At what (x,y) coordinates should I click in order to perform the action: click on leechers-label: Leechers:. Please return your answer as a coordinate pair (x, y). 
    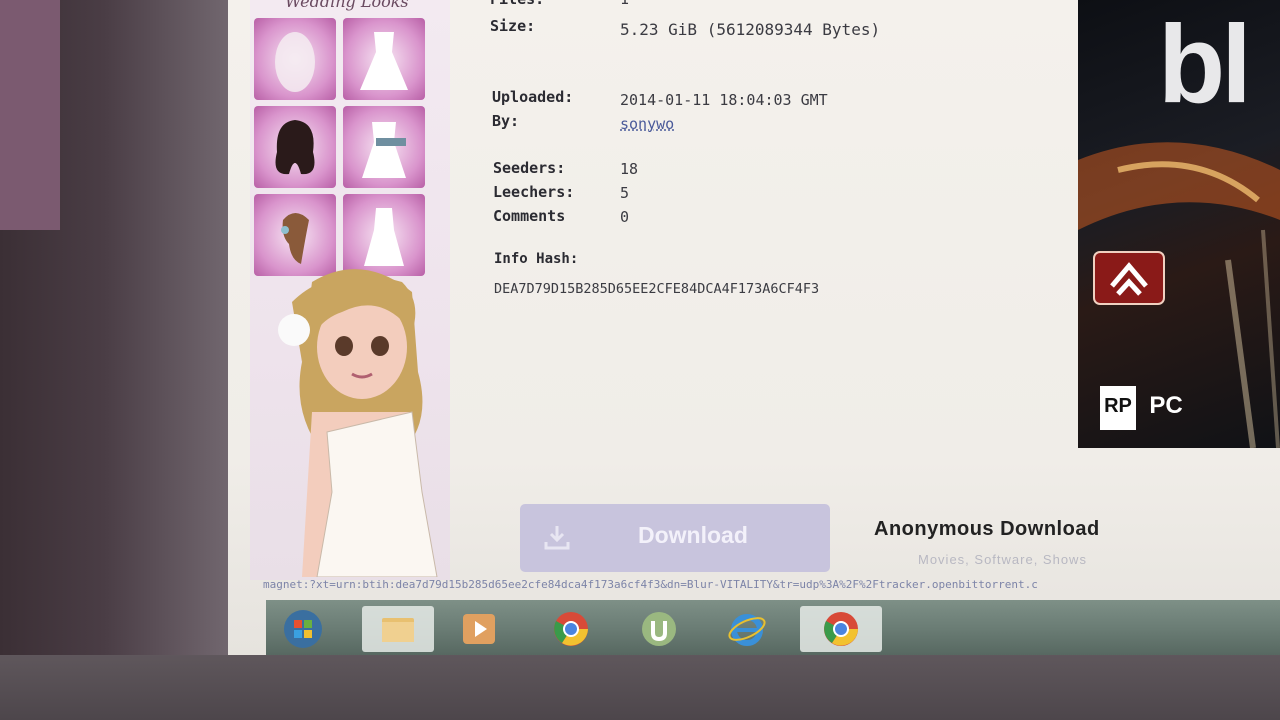
    Looking at the image, I should click on (534, 192).